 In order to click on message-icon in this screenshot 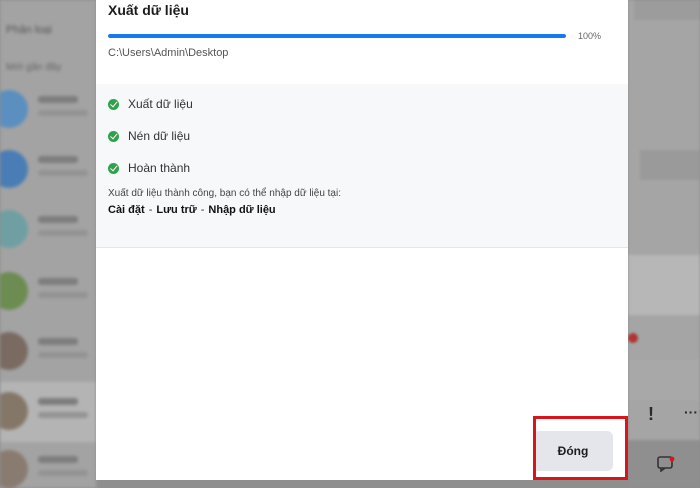, I will do `click(666, 464)`.